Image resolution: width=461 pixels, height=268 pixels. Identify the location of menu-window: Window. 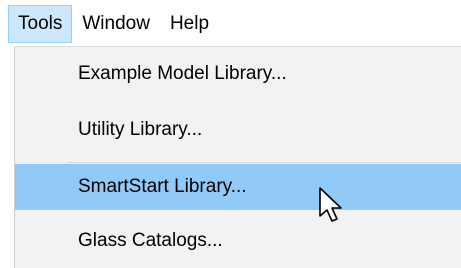
(116, 24).